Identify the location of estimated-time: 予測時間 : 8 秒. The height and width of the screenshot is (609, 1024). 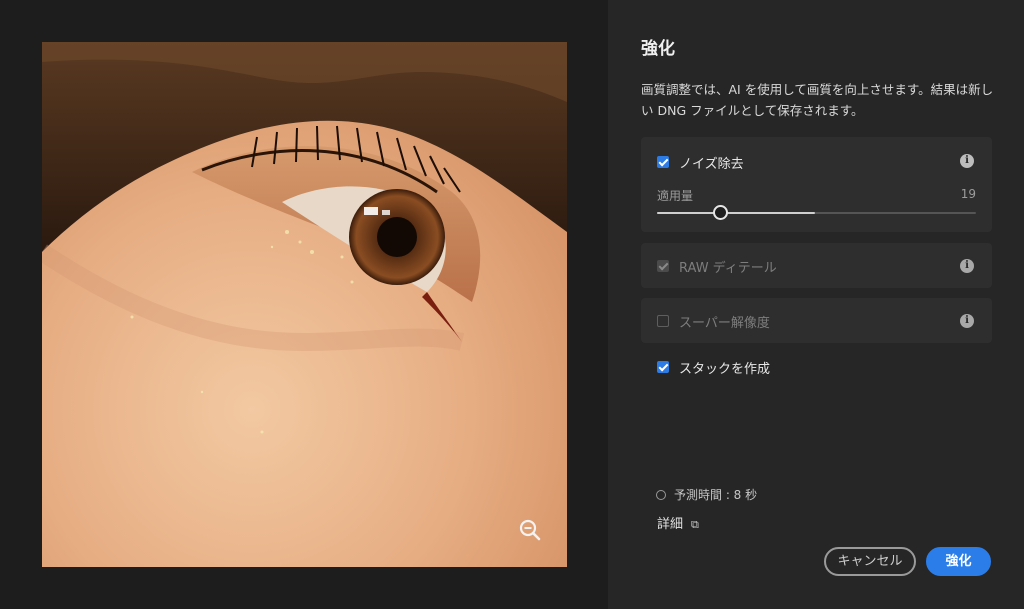
(706, 494).